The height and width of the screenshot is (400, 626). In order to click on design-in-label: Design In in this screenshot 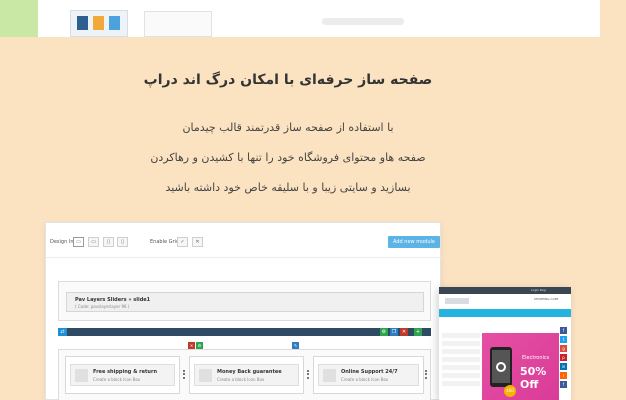, I will do `click(62, 242)`.